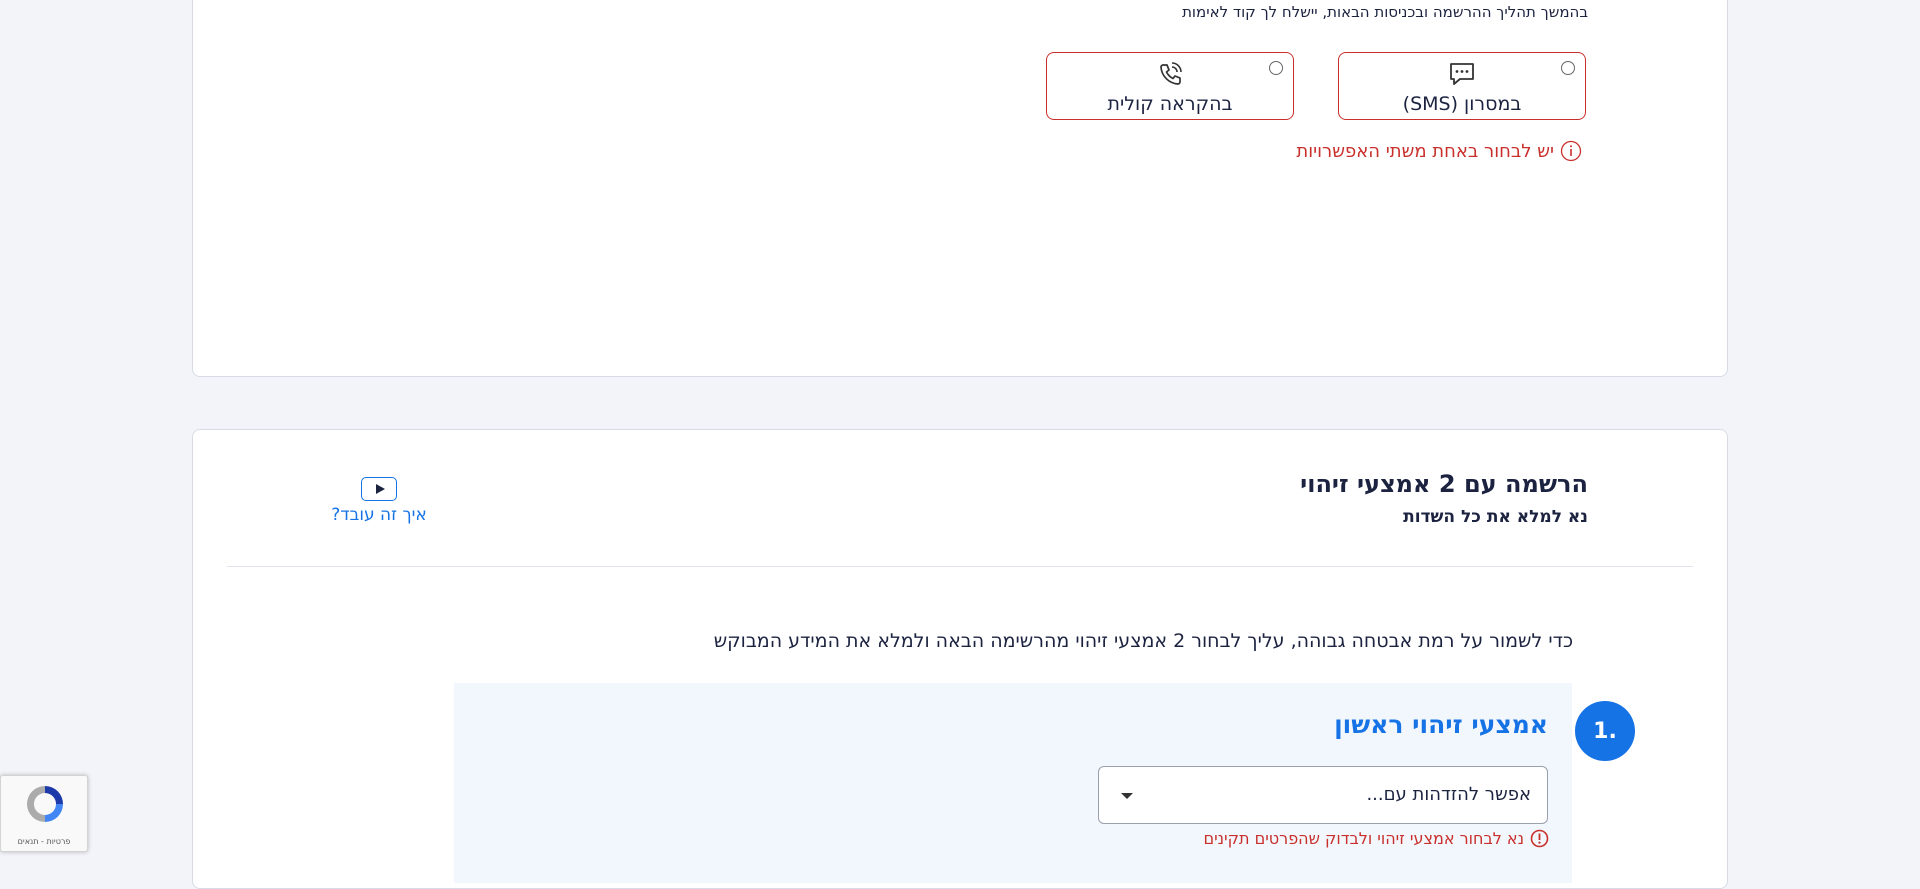  What do you see at coordinates (1170, 104) in the screenshot?
I see `voice-call-option-label: בהקראה קולית` at bounding box center [1170, 104].